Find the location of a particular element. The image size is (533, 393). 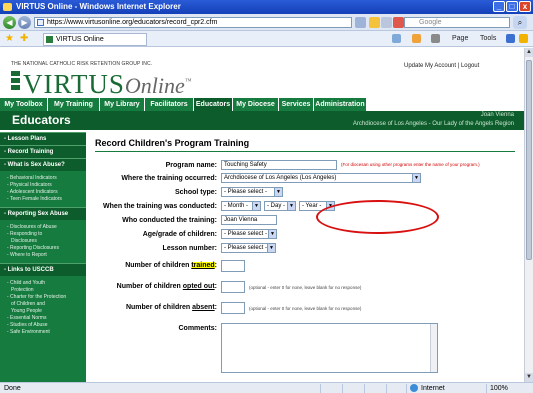

age-label: Age/grade of children: is located at coordinates (179, 234).